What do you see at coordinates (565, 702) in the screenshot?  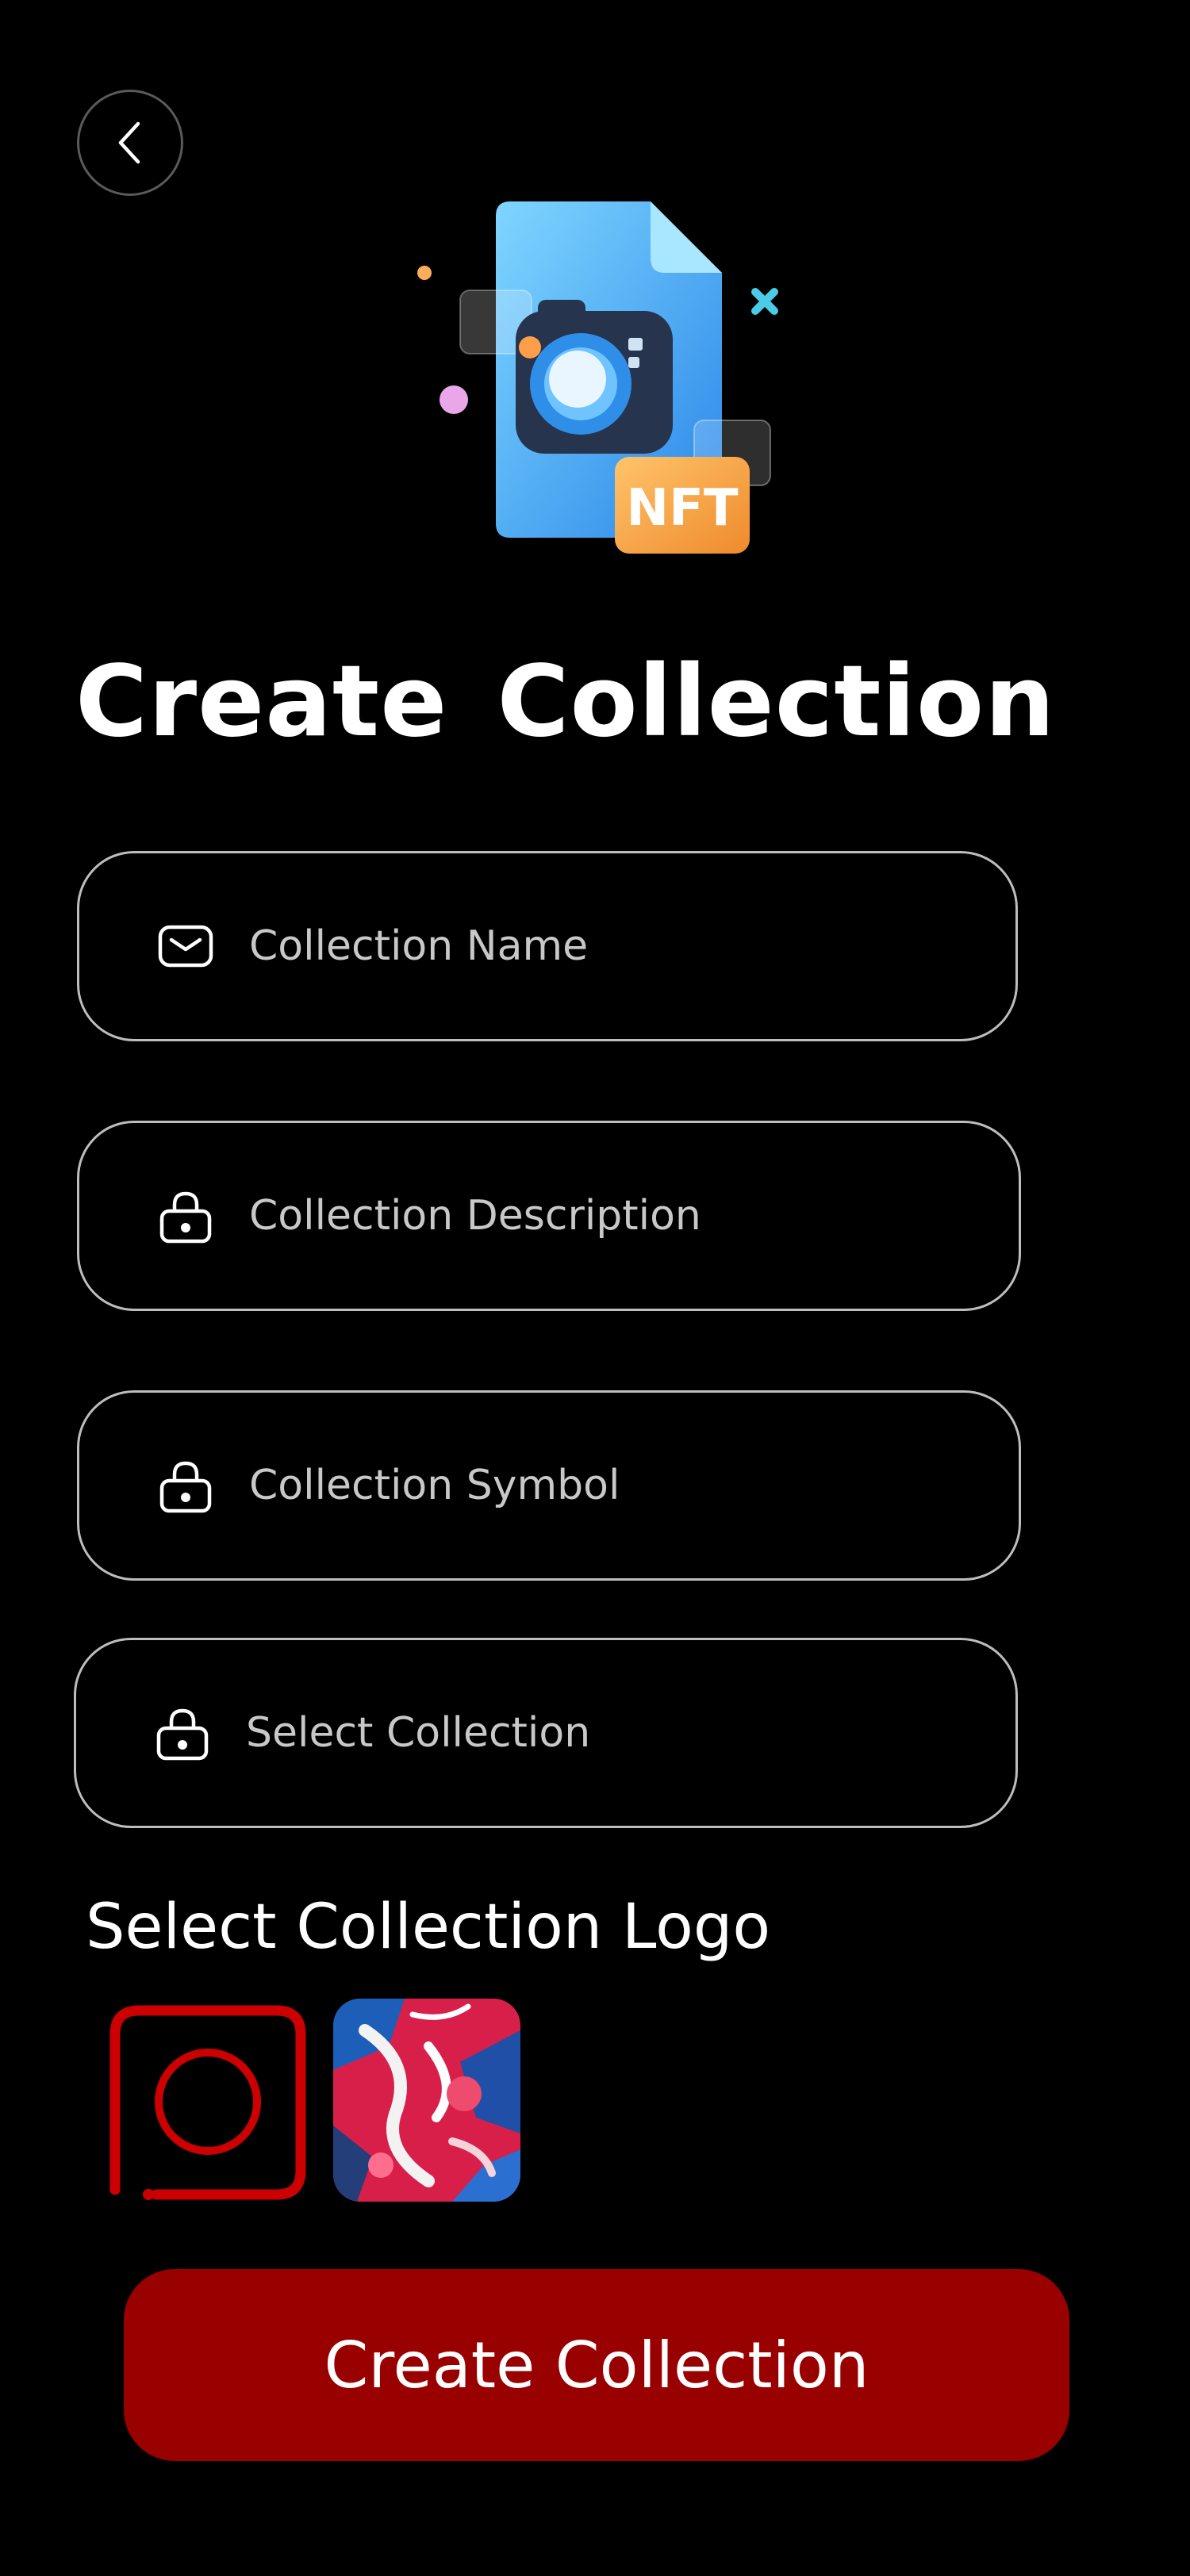 I see `page-title: Create Collection` at bounding box center [565, 702].